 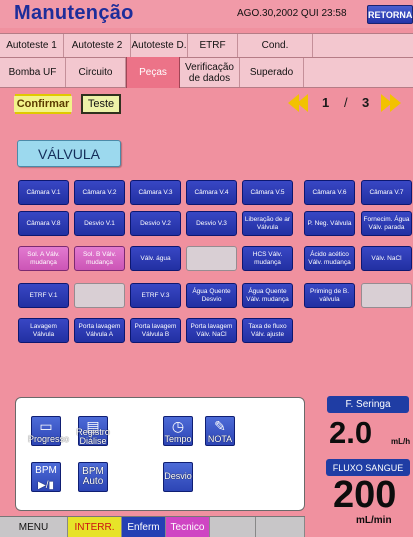 What do you see at coordinates (144, 527) in the screenshot?
I see `footer-tab-enferm: Enferm` at bounding box center [144, 527].